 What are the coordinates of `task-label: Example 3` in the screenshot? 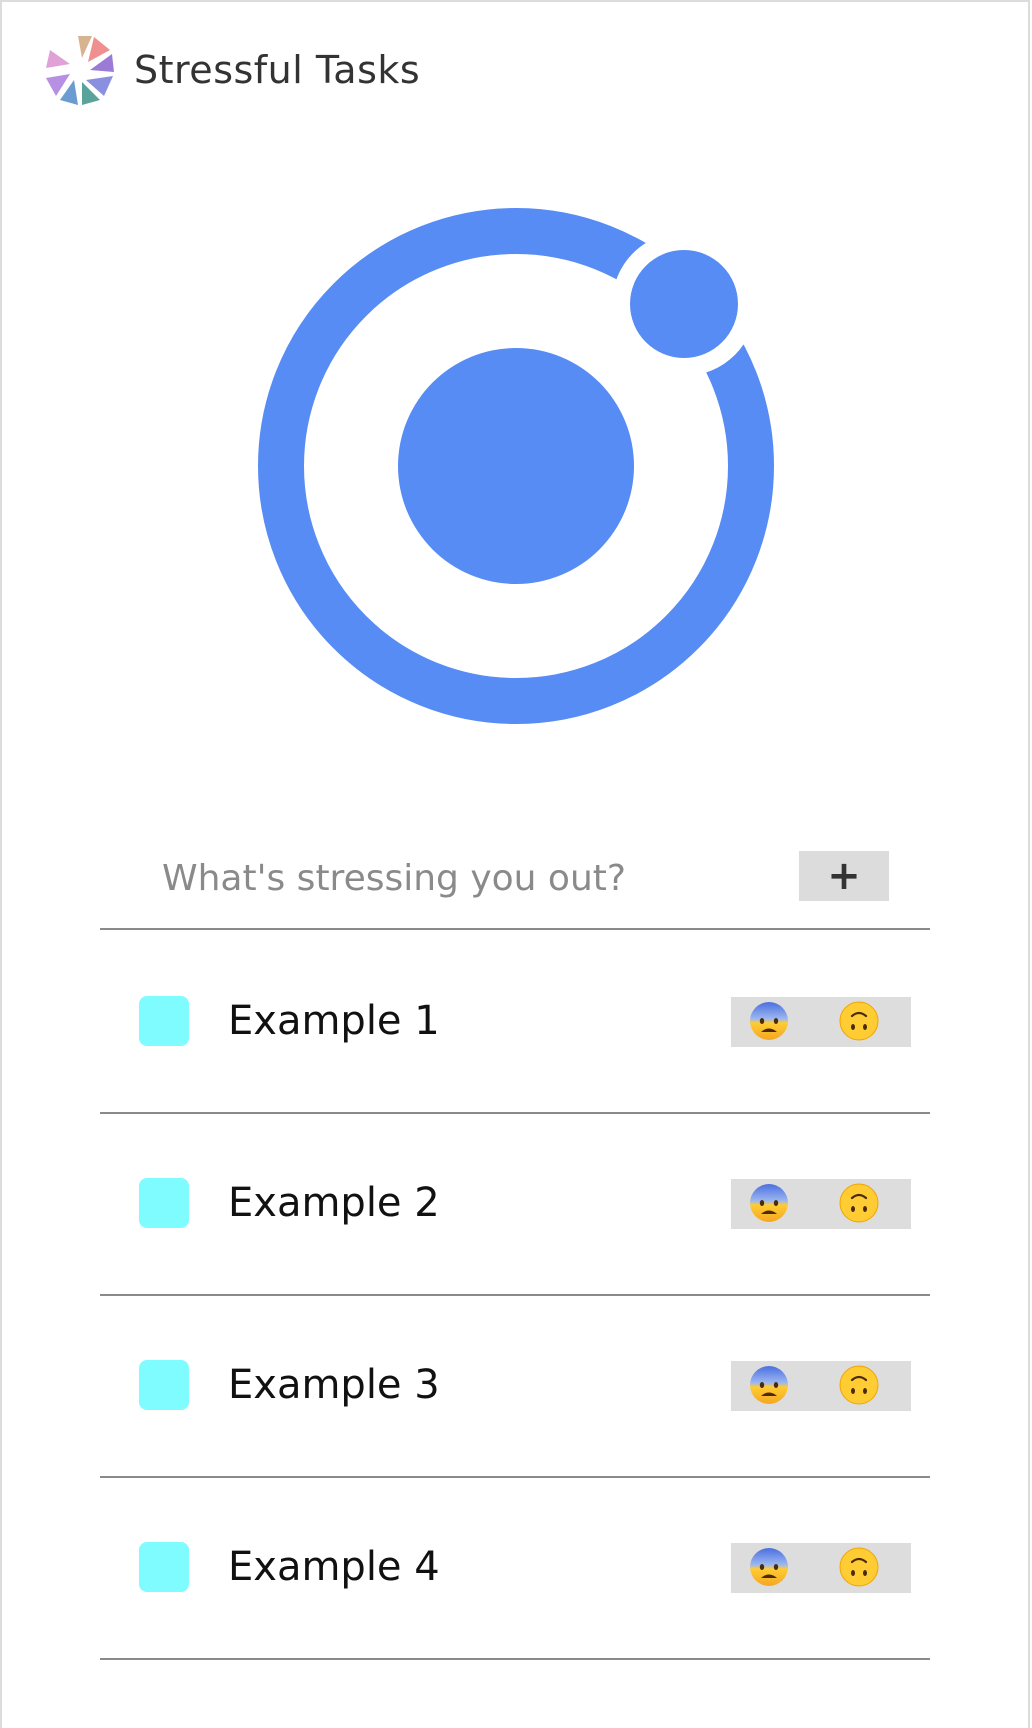 It's located at (334, 1385).